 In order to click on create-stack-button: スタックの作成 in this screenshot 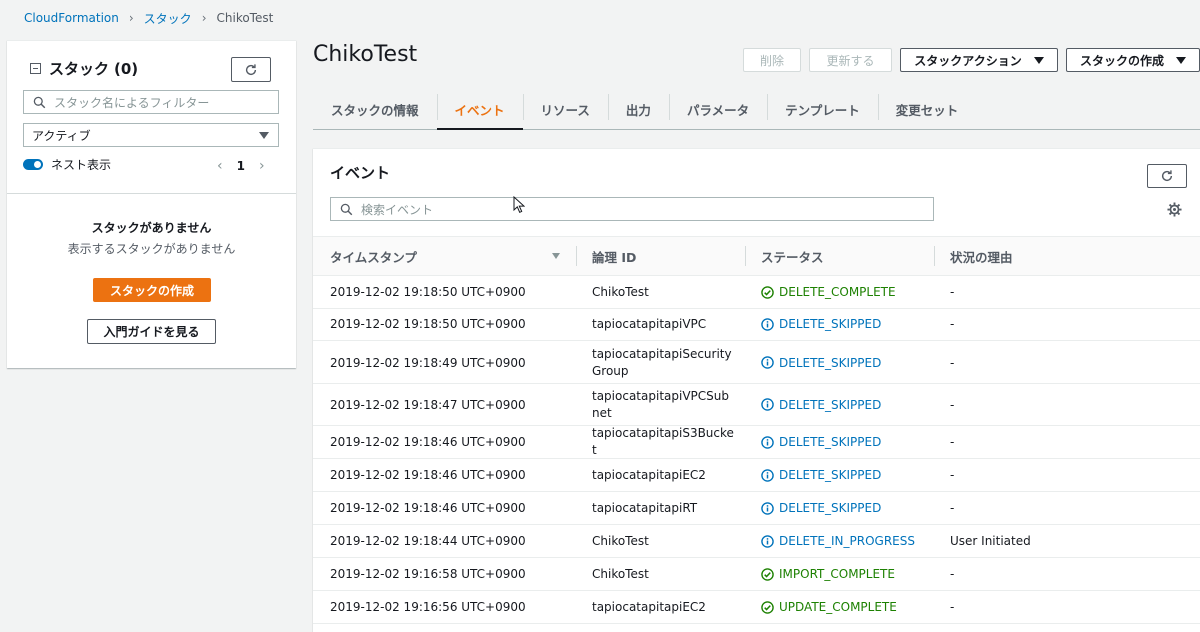, I will do `click(152, 290)`.